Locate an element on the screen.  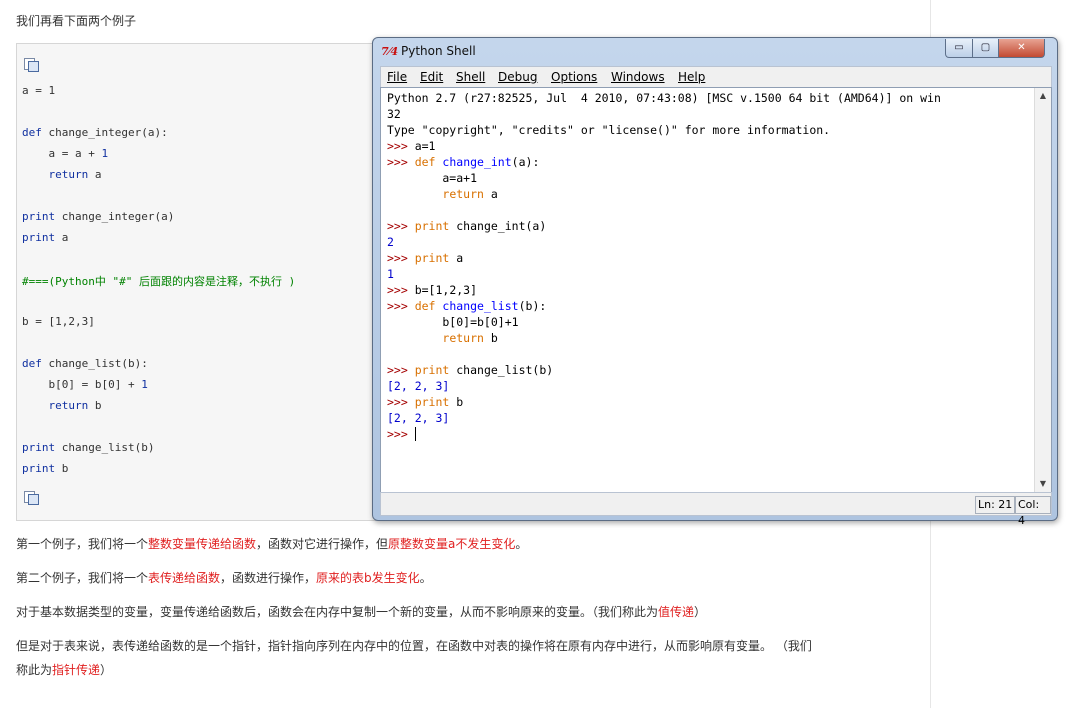
highlight-text: 值传递 is located at coordinates (676, 612).